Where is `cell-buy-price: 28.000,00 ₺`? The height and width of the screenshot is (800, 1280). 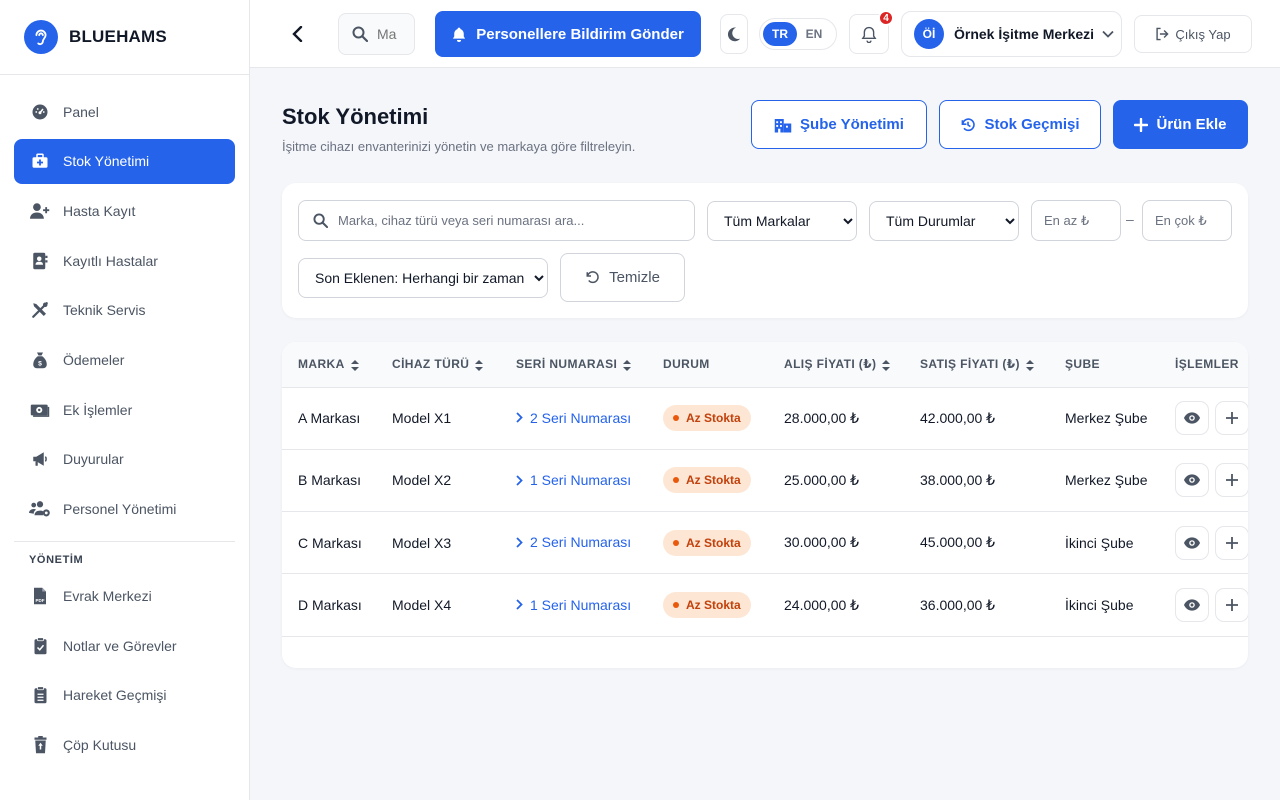 cell-buy-price: 28.000,00 ₺ is located at coordinates (822, 417).